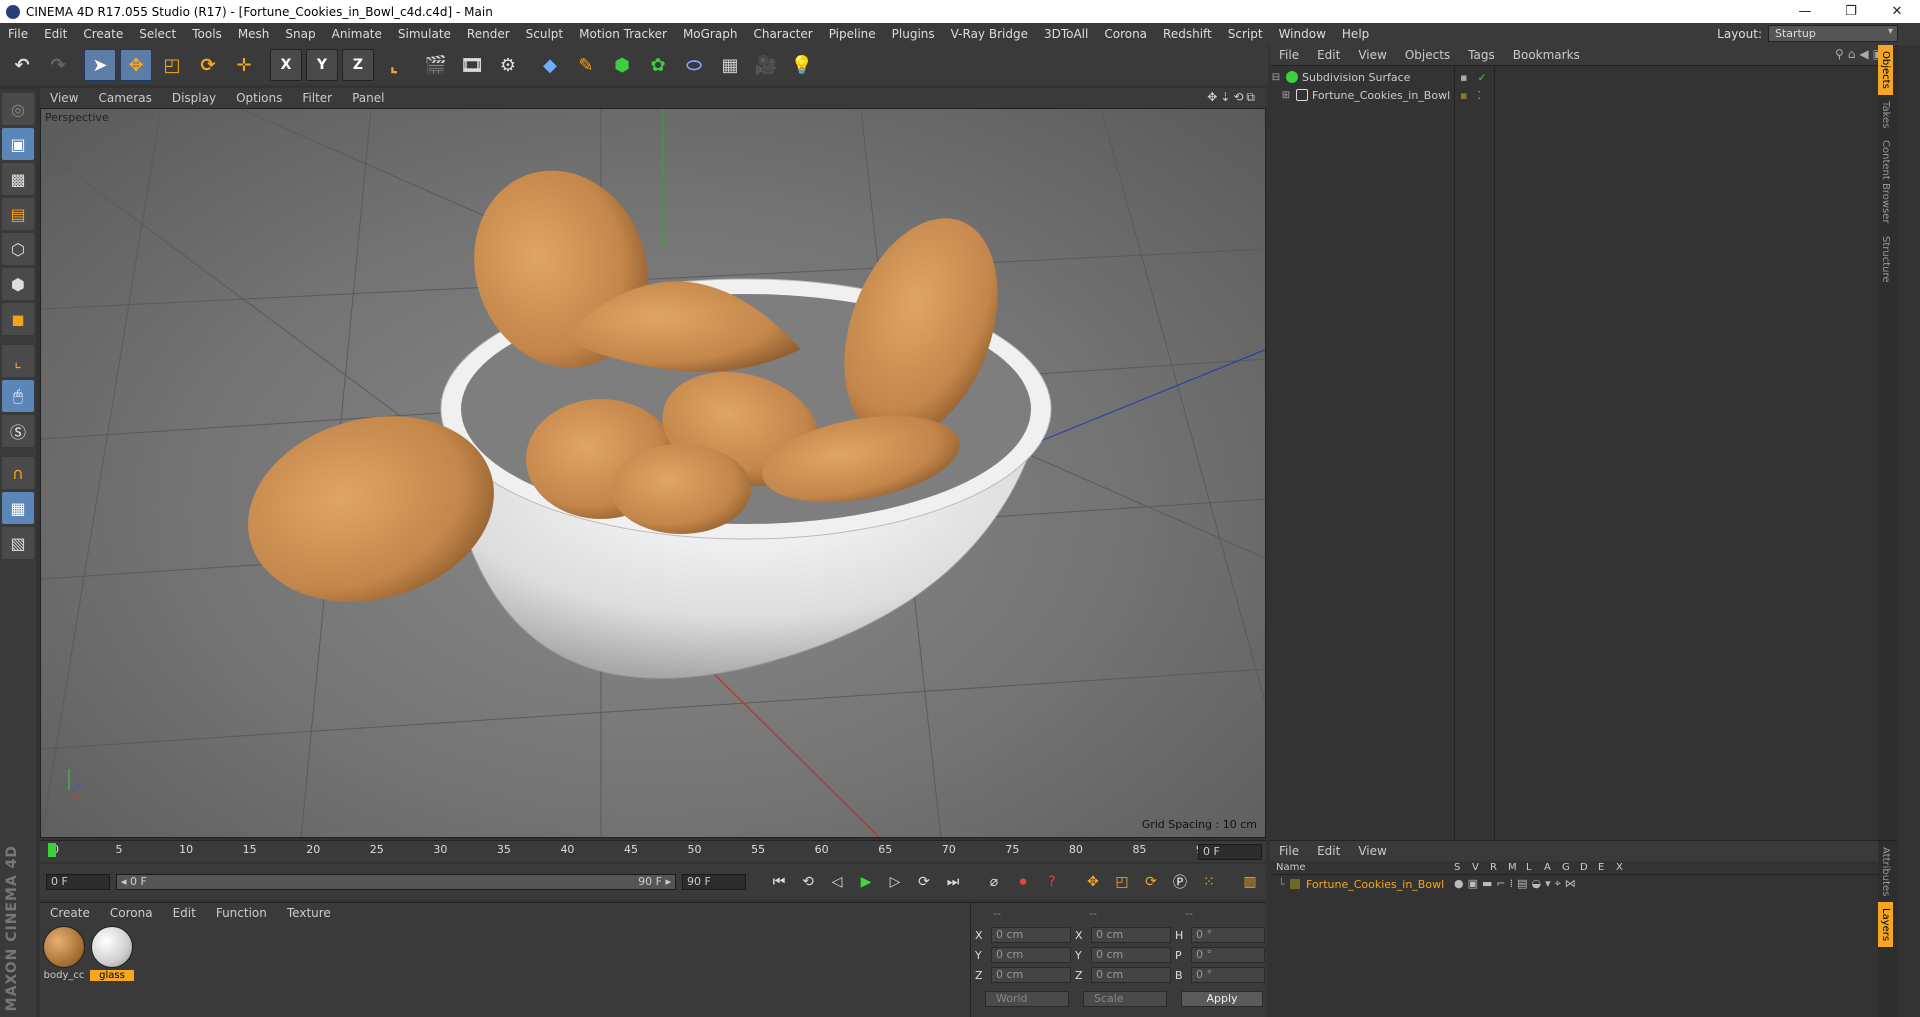  I want to click on make-editable-icon: ◎, so click(18, 109).